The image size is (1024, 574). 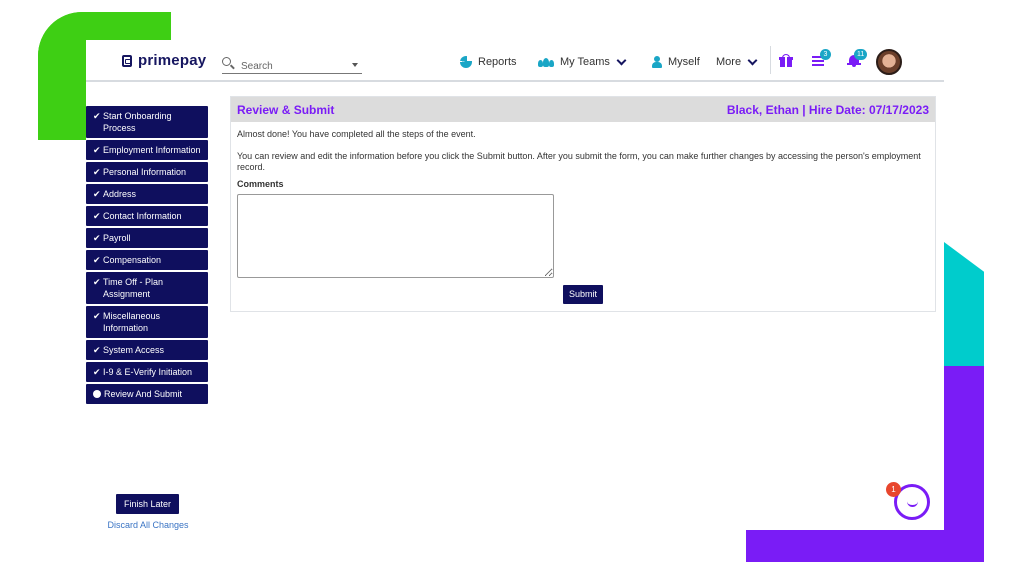 What do you see at coordinates (770, 60) in the screenshot?
I see `header-divider` at bounding box center [770, 60].